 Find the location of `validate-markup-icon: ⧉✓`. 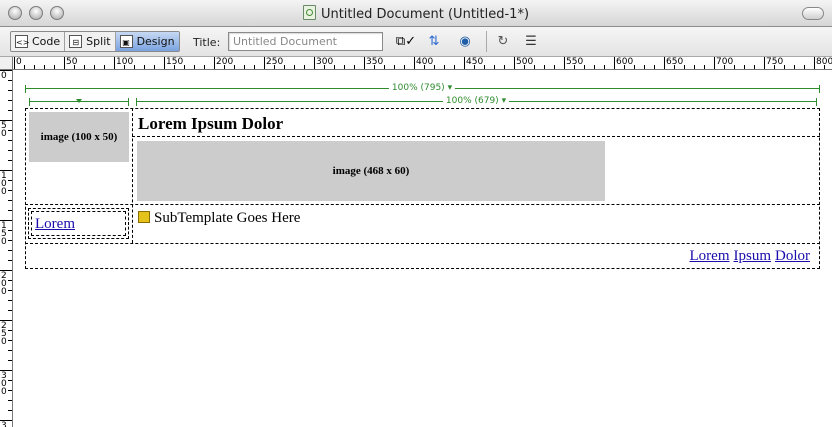

validate-markup-icon: ⧉✓ is located at coordinates (406, 41).